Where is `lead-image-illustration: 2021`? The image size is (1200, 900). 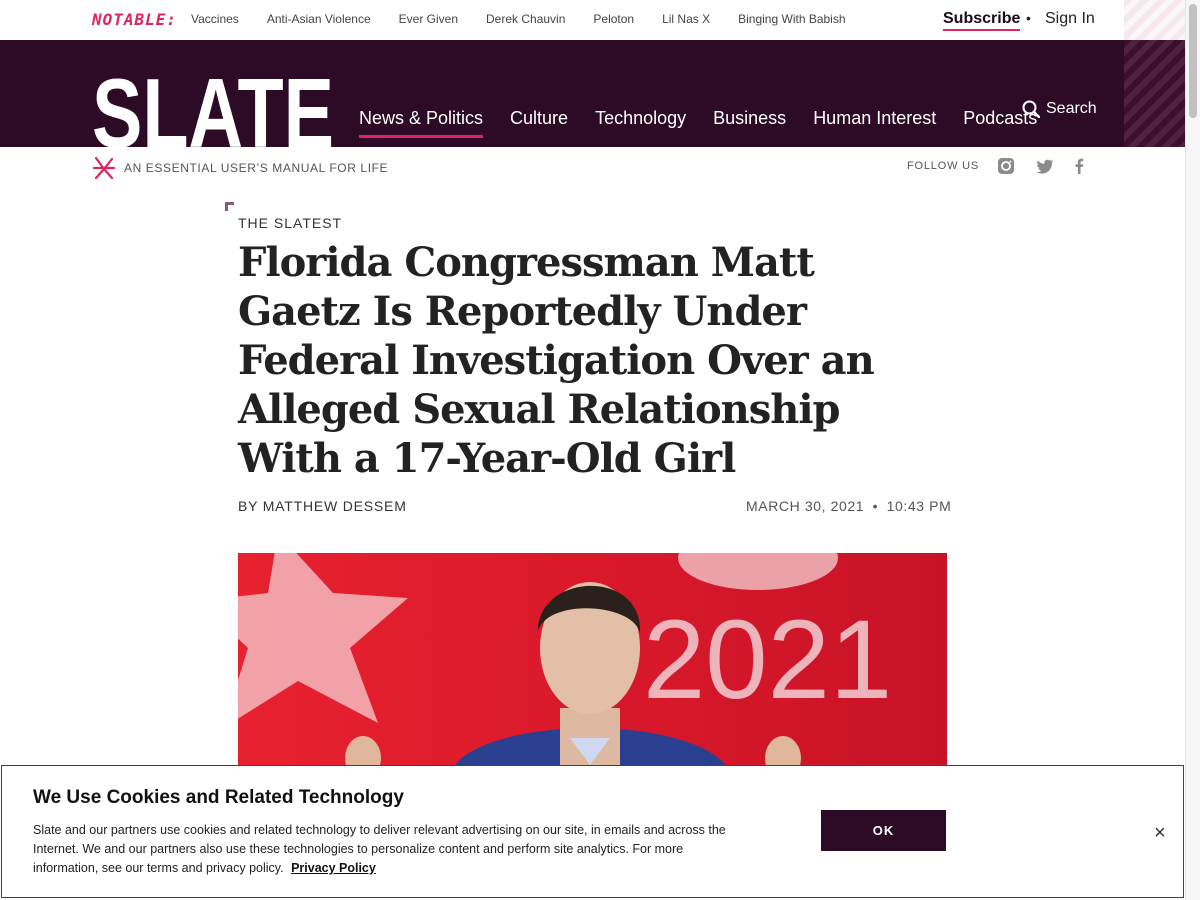 lead-image-illustration: 2021 is located at coordinates (565, 659).